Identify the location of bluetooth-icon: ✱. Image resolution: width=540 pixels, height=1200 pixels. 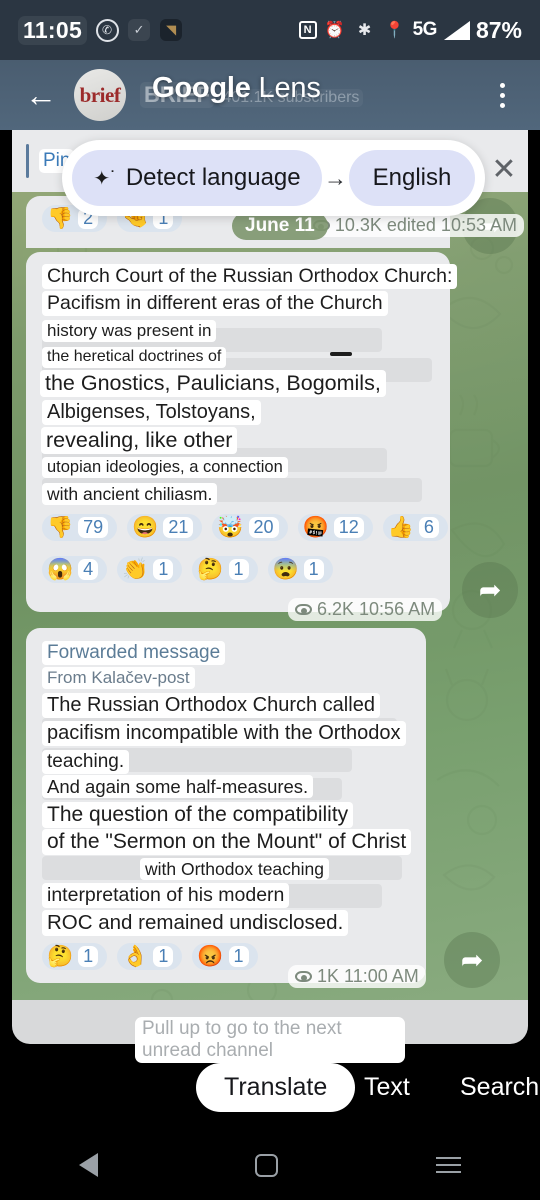
(364, 30).